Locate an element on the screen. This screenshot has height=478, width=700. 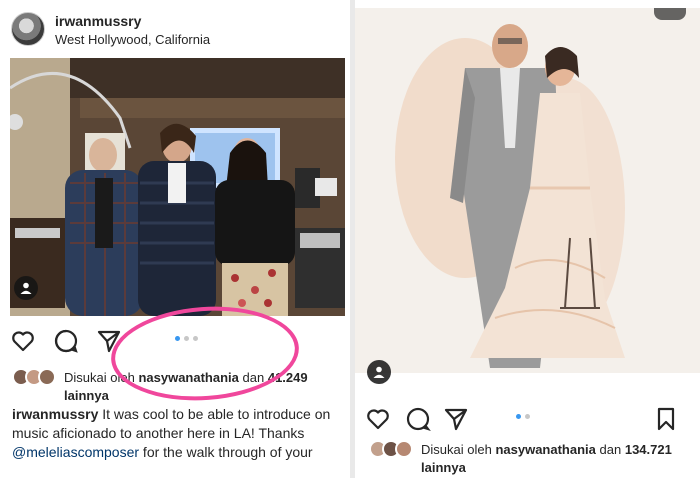
carousel-dot-active is located at coordinates (518, 416).